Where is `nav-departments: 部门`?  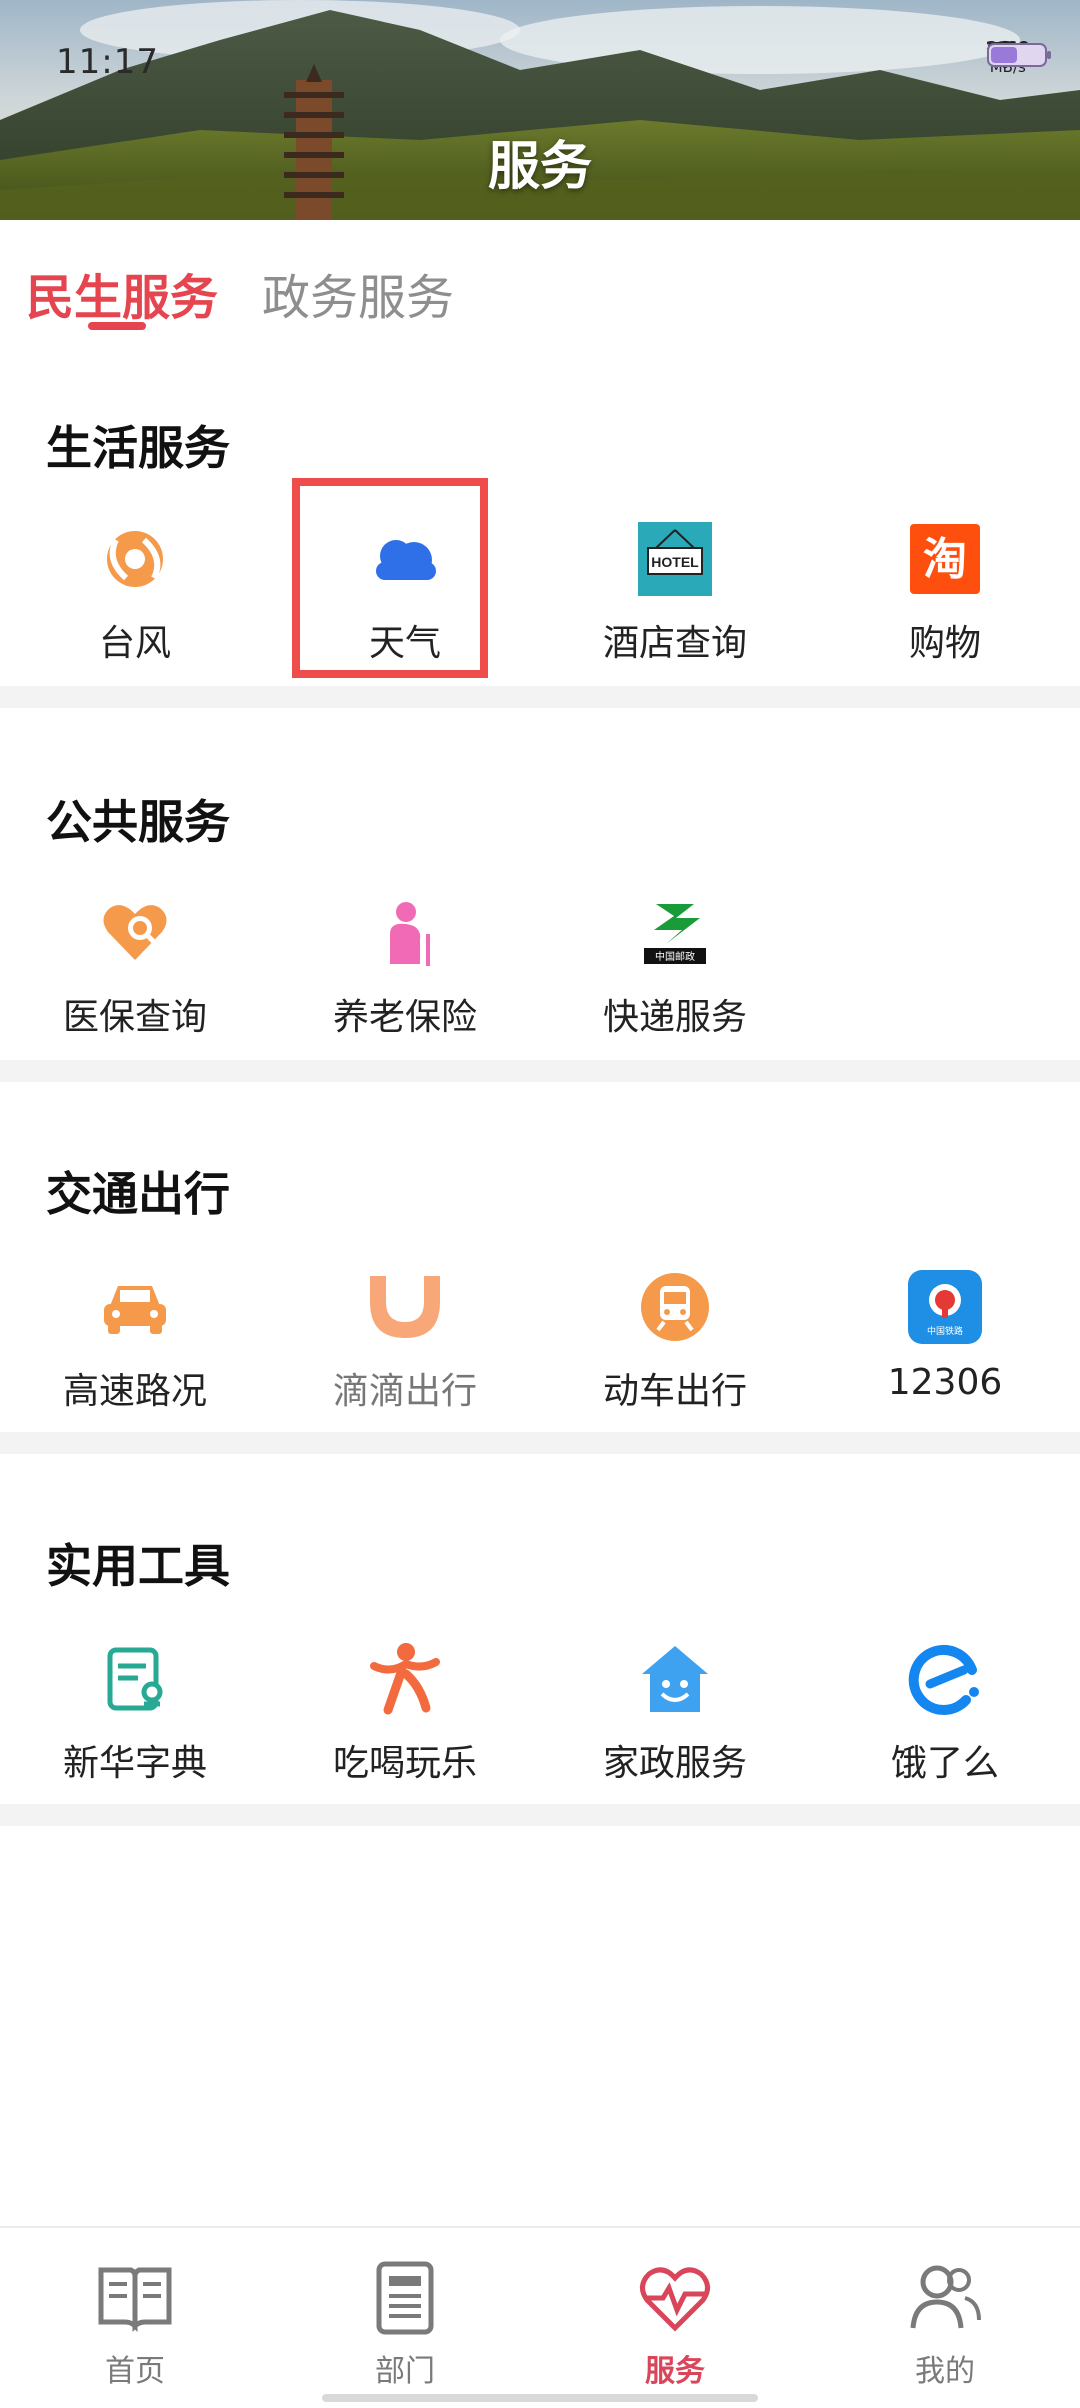
nav-departments: 部门 is located at coordinates (405, 2318).